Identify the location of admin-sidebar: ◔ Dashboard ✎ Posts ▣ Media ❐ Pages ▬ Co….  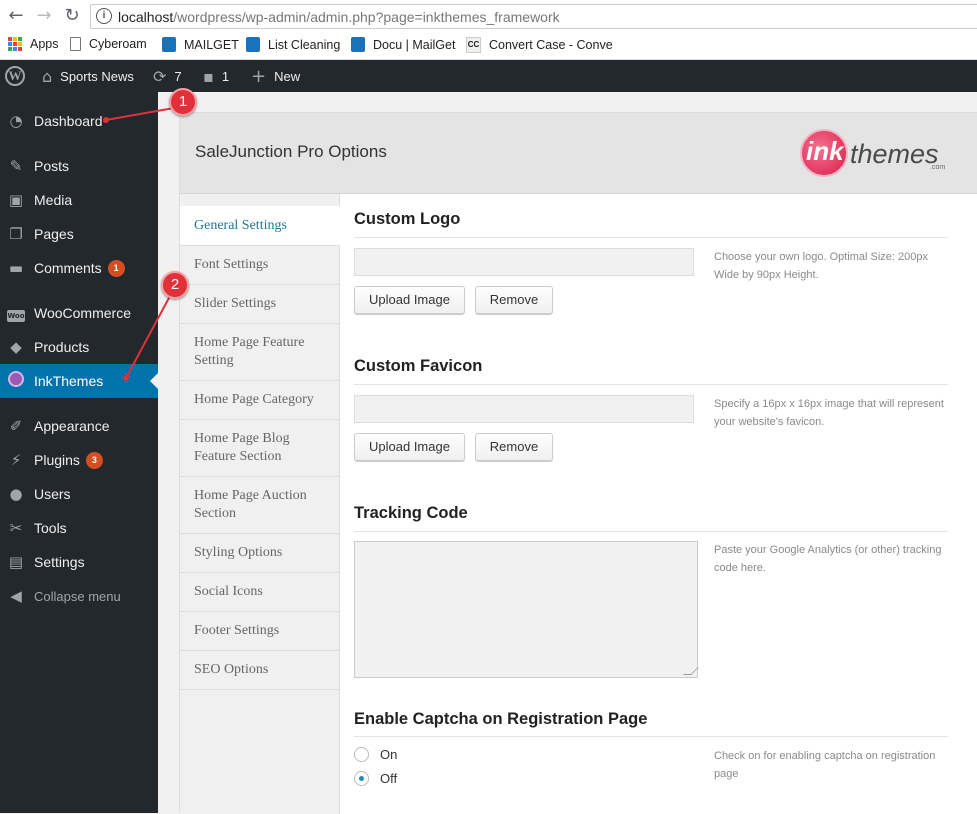
(79, 452).